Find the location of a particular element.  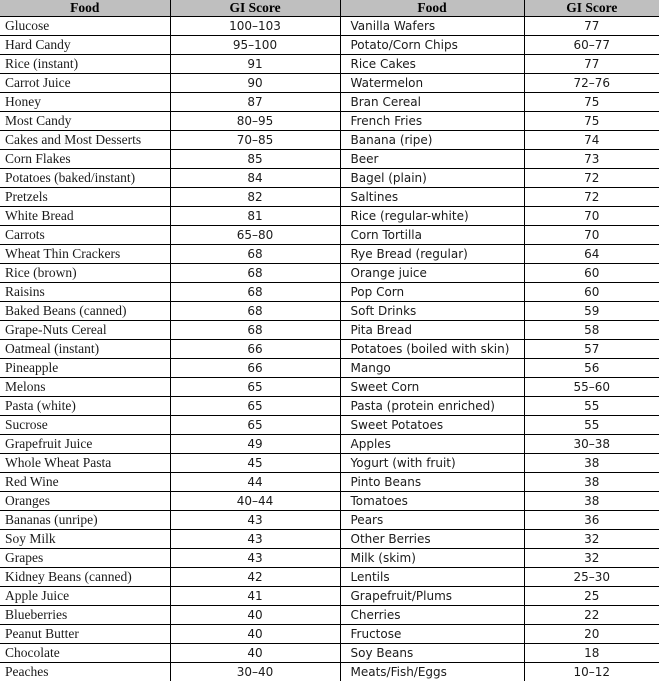

cell-food-left: Sucrose is located at coordinates (85, 425).